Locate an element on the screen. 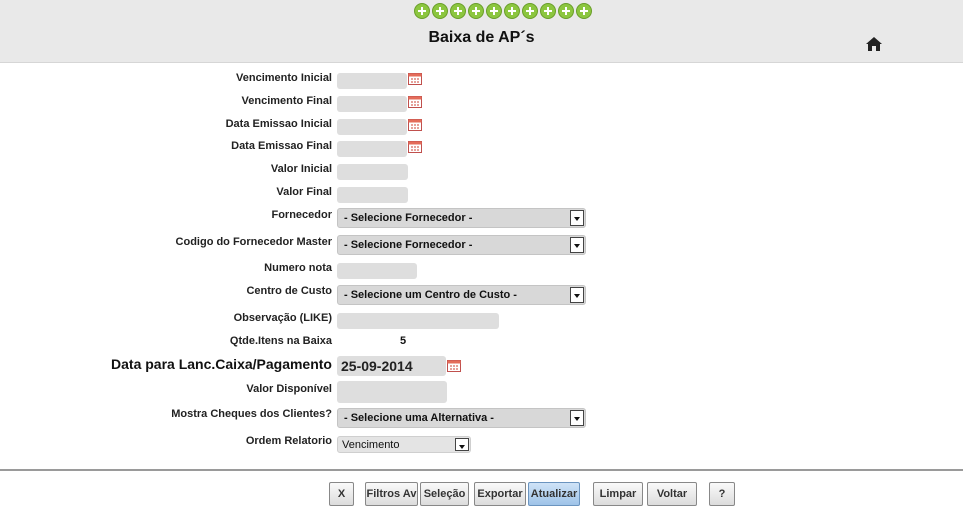  observacao-label: Observação (LIKE) is located at coordinates (282, 318).